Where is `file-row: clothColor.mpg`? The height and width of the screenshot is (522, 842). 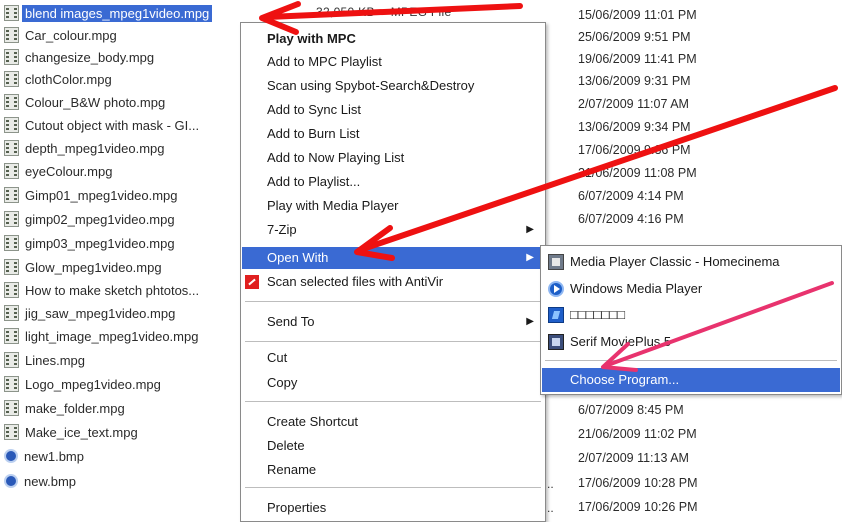
file-row: clothColor.mpg is located at coordinates (58, 79).